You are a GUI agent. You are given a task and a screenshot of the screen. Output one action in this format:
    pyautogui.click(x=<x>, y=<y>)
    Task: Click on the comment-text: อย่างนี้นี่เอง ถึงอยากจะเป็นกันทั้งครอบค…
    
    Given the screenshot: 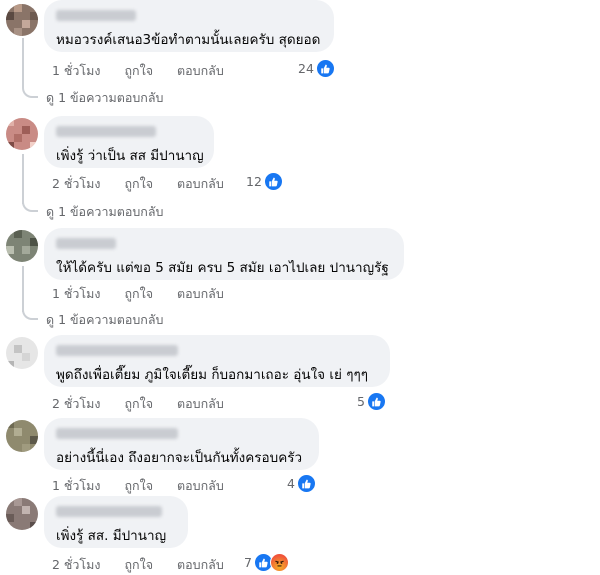 What is the action you would take?
    pyautogui.click(x=179, y=458)
    